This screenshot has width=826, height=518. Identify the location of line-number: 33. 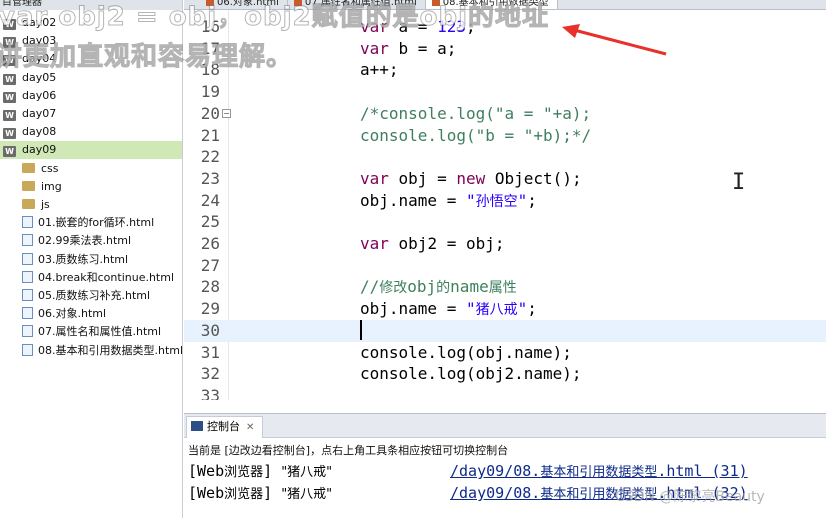
(210, 392).